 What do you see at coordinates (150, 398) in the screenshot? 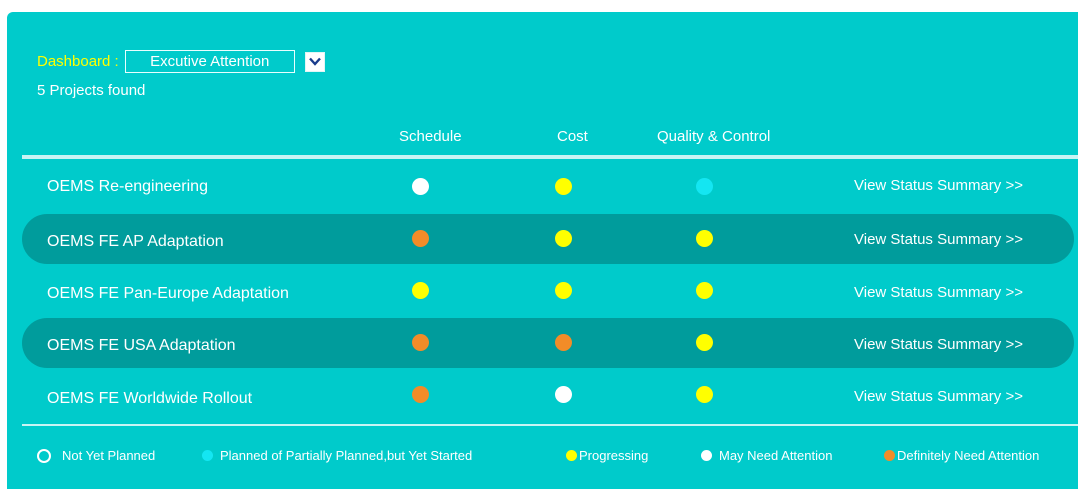
I see `project-name: OEMS FE Worldwide Rollout` at bounding box center [150, 398].